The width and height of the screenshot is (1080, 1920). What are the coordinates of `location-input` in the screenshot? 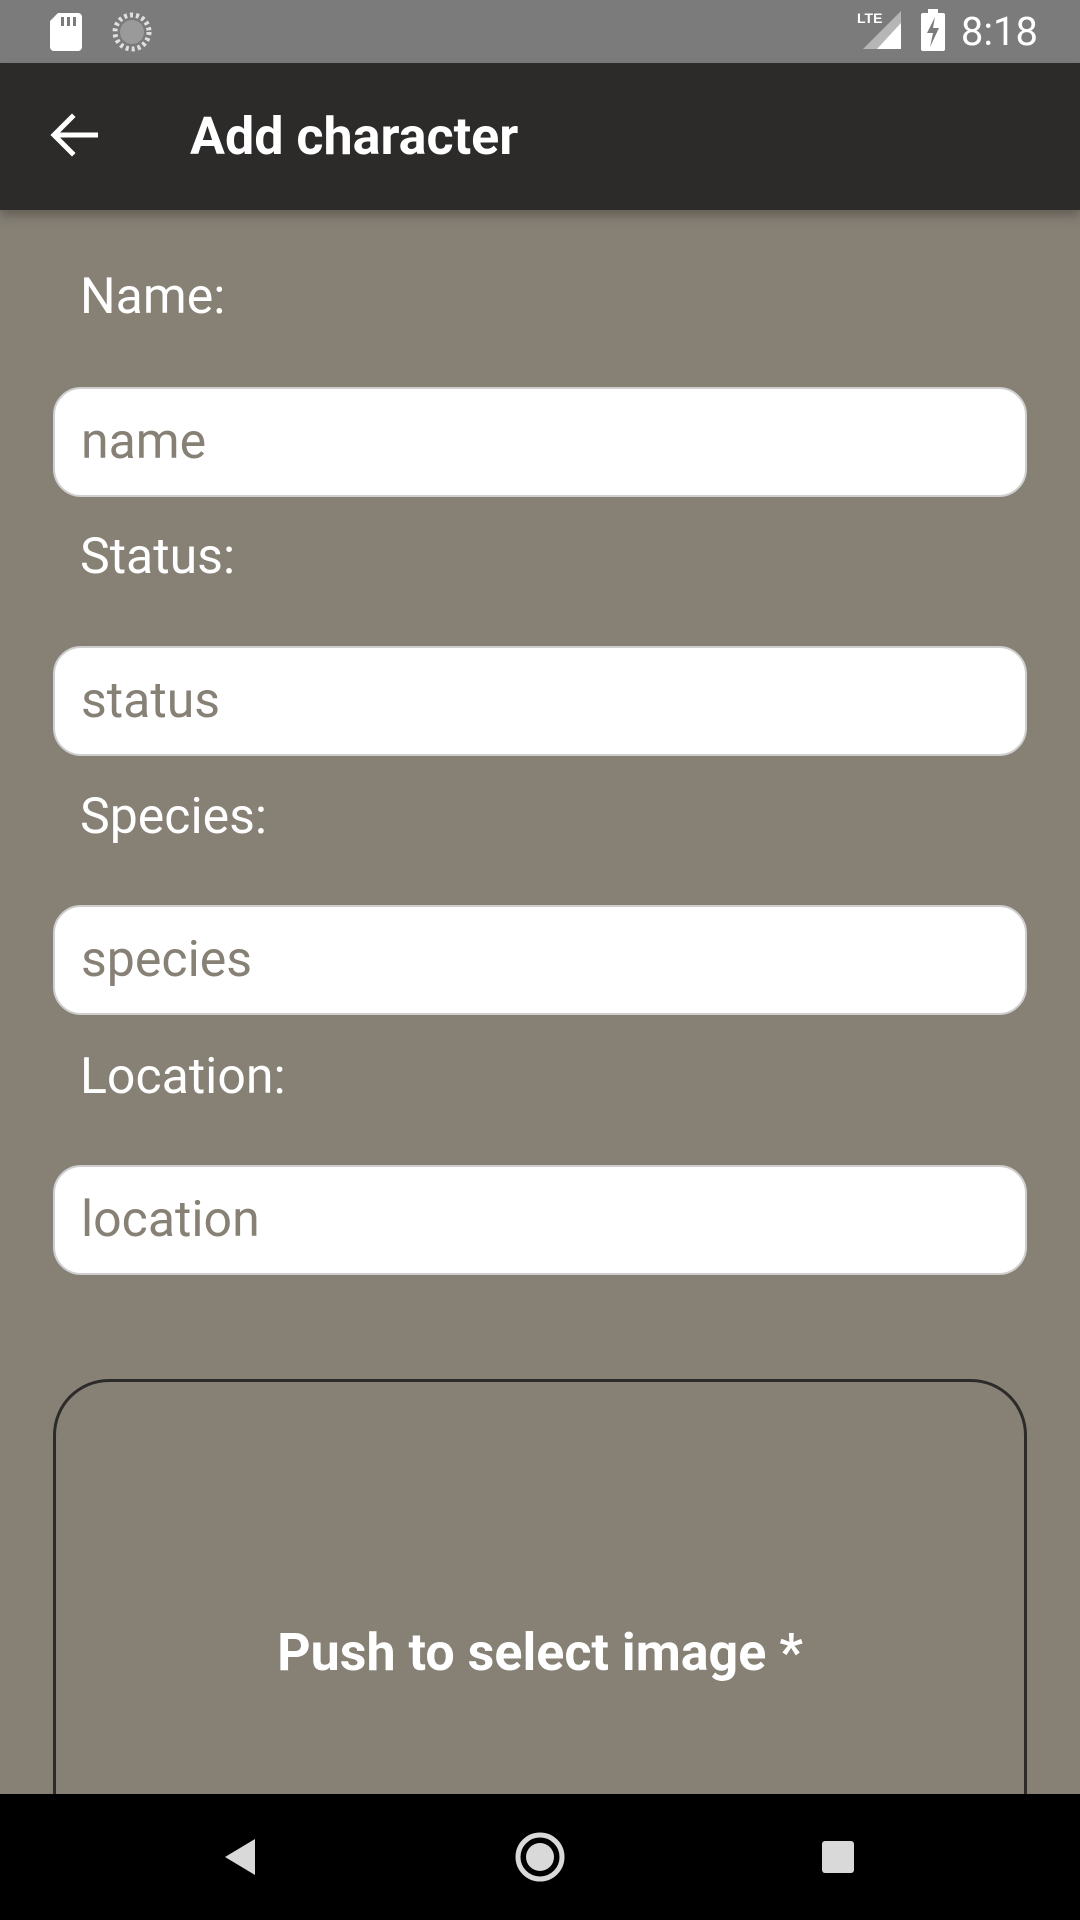 It's located at (540, 1220).